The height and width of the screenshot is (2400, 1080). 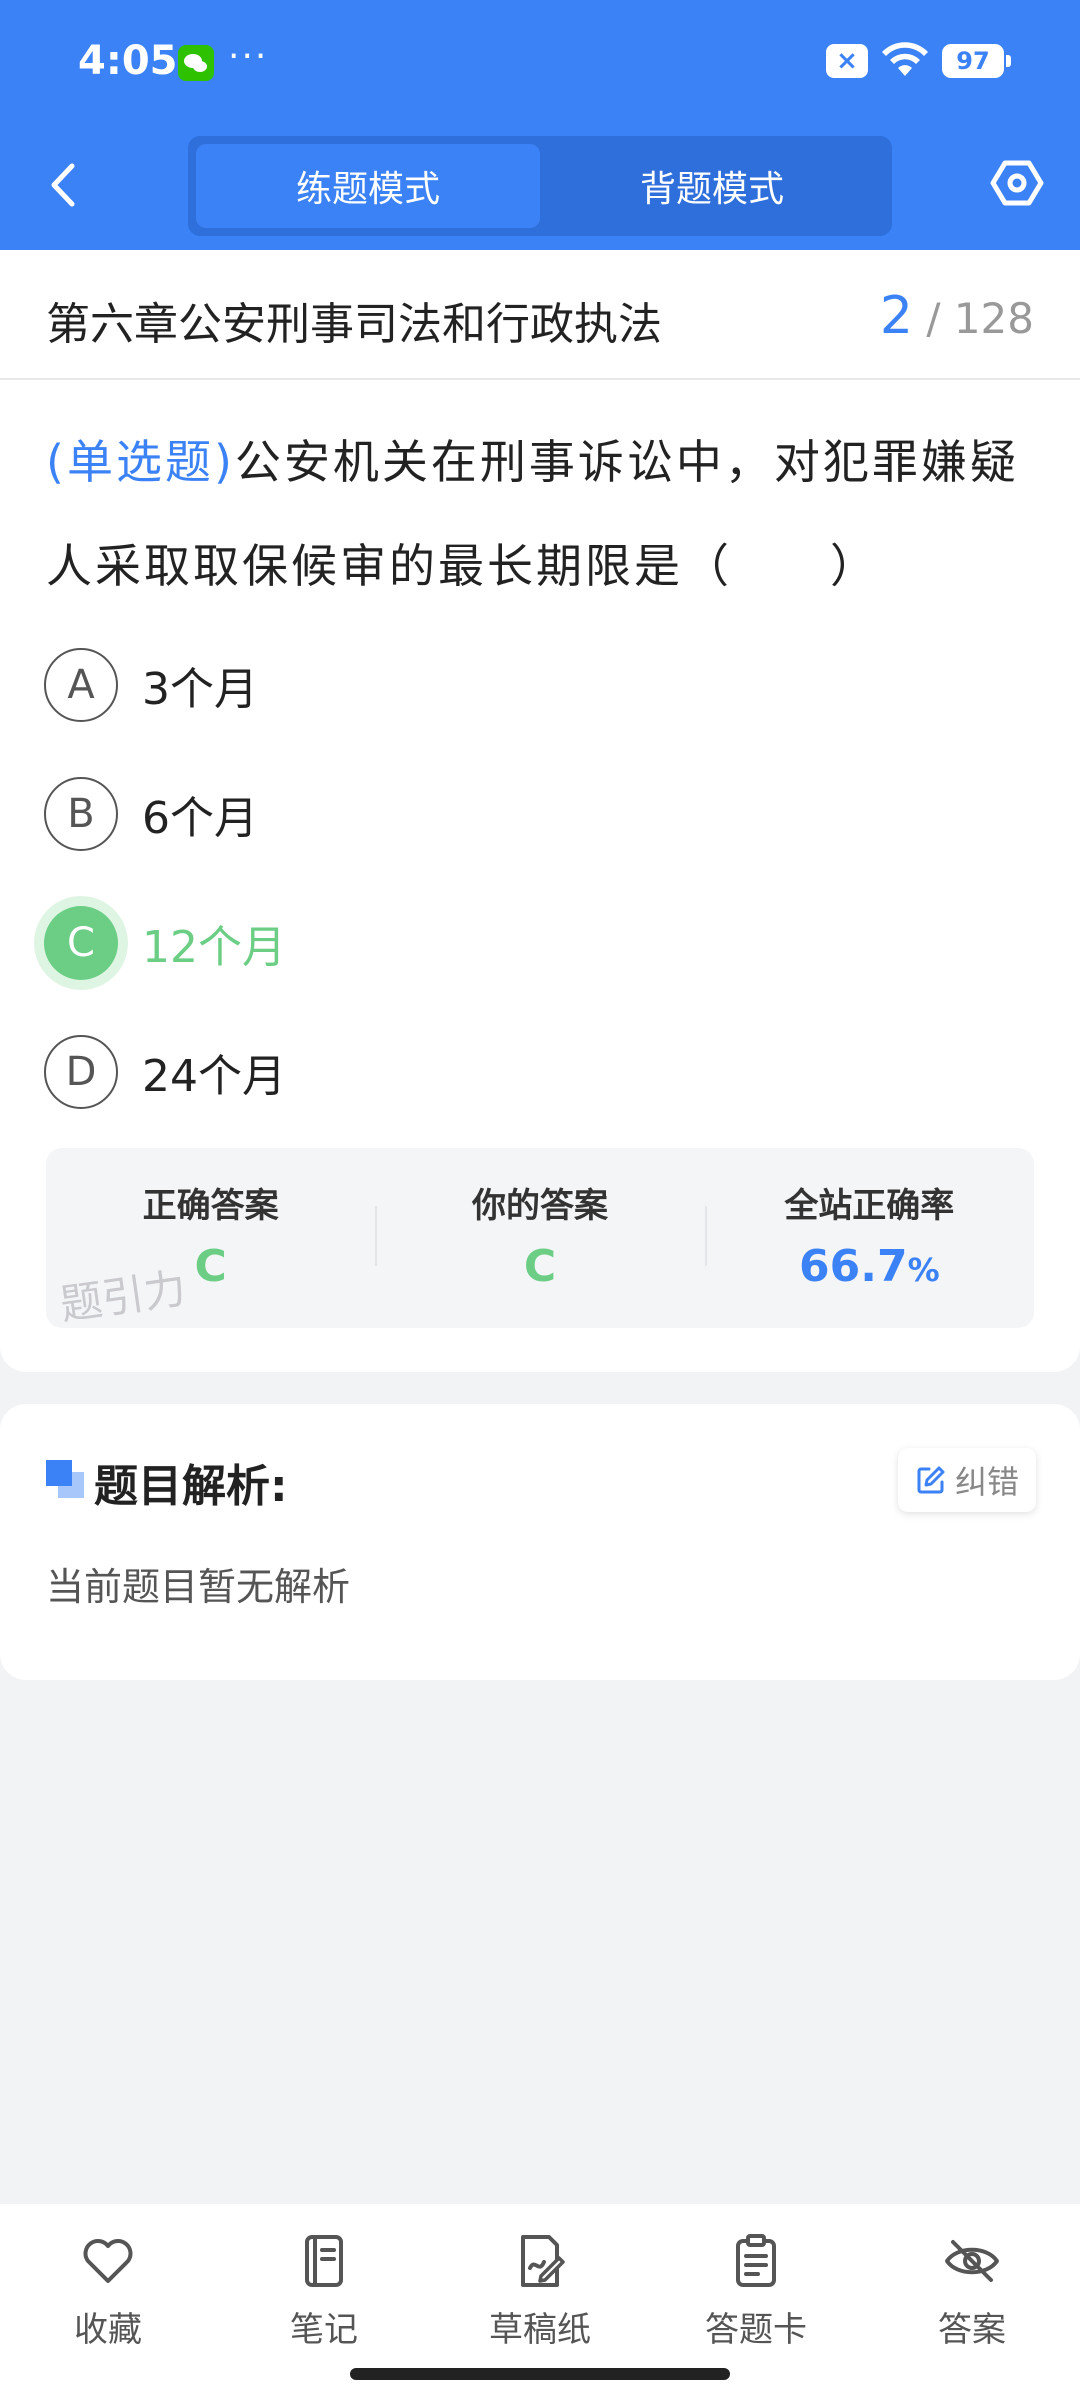 I want to click on battery-icon: 97, so click(x=976, y=61).